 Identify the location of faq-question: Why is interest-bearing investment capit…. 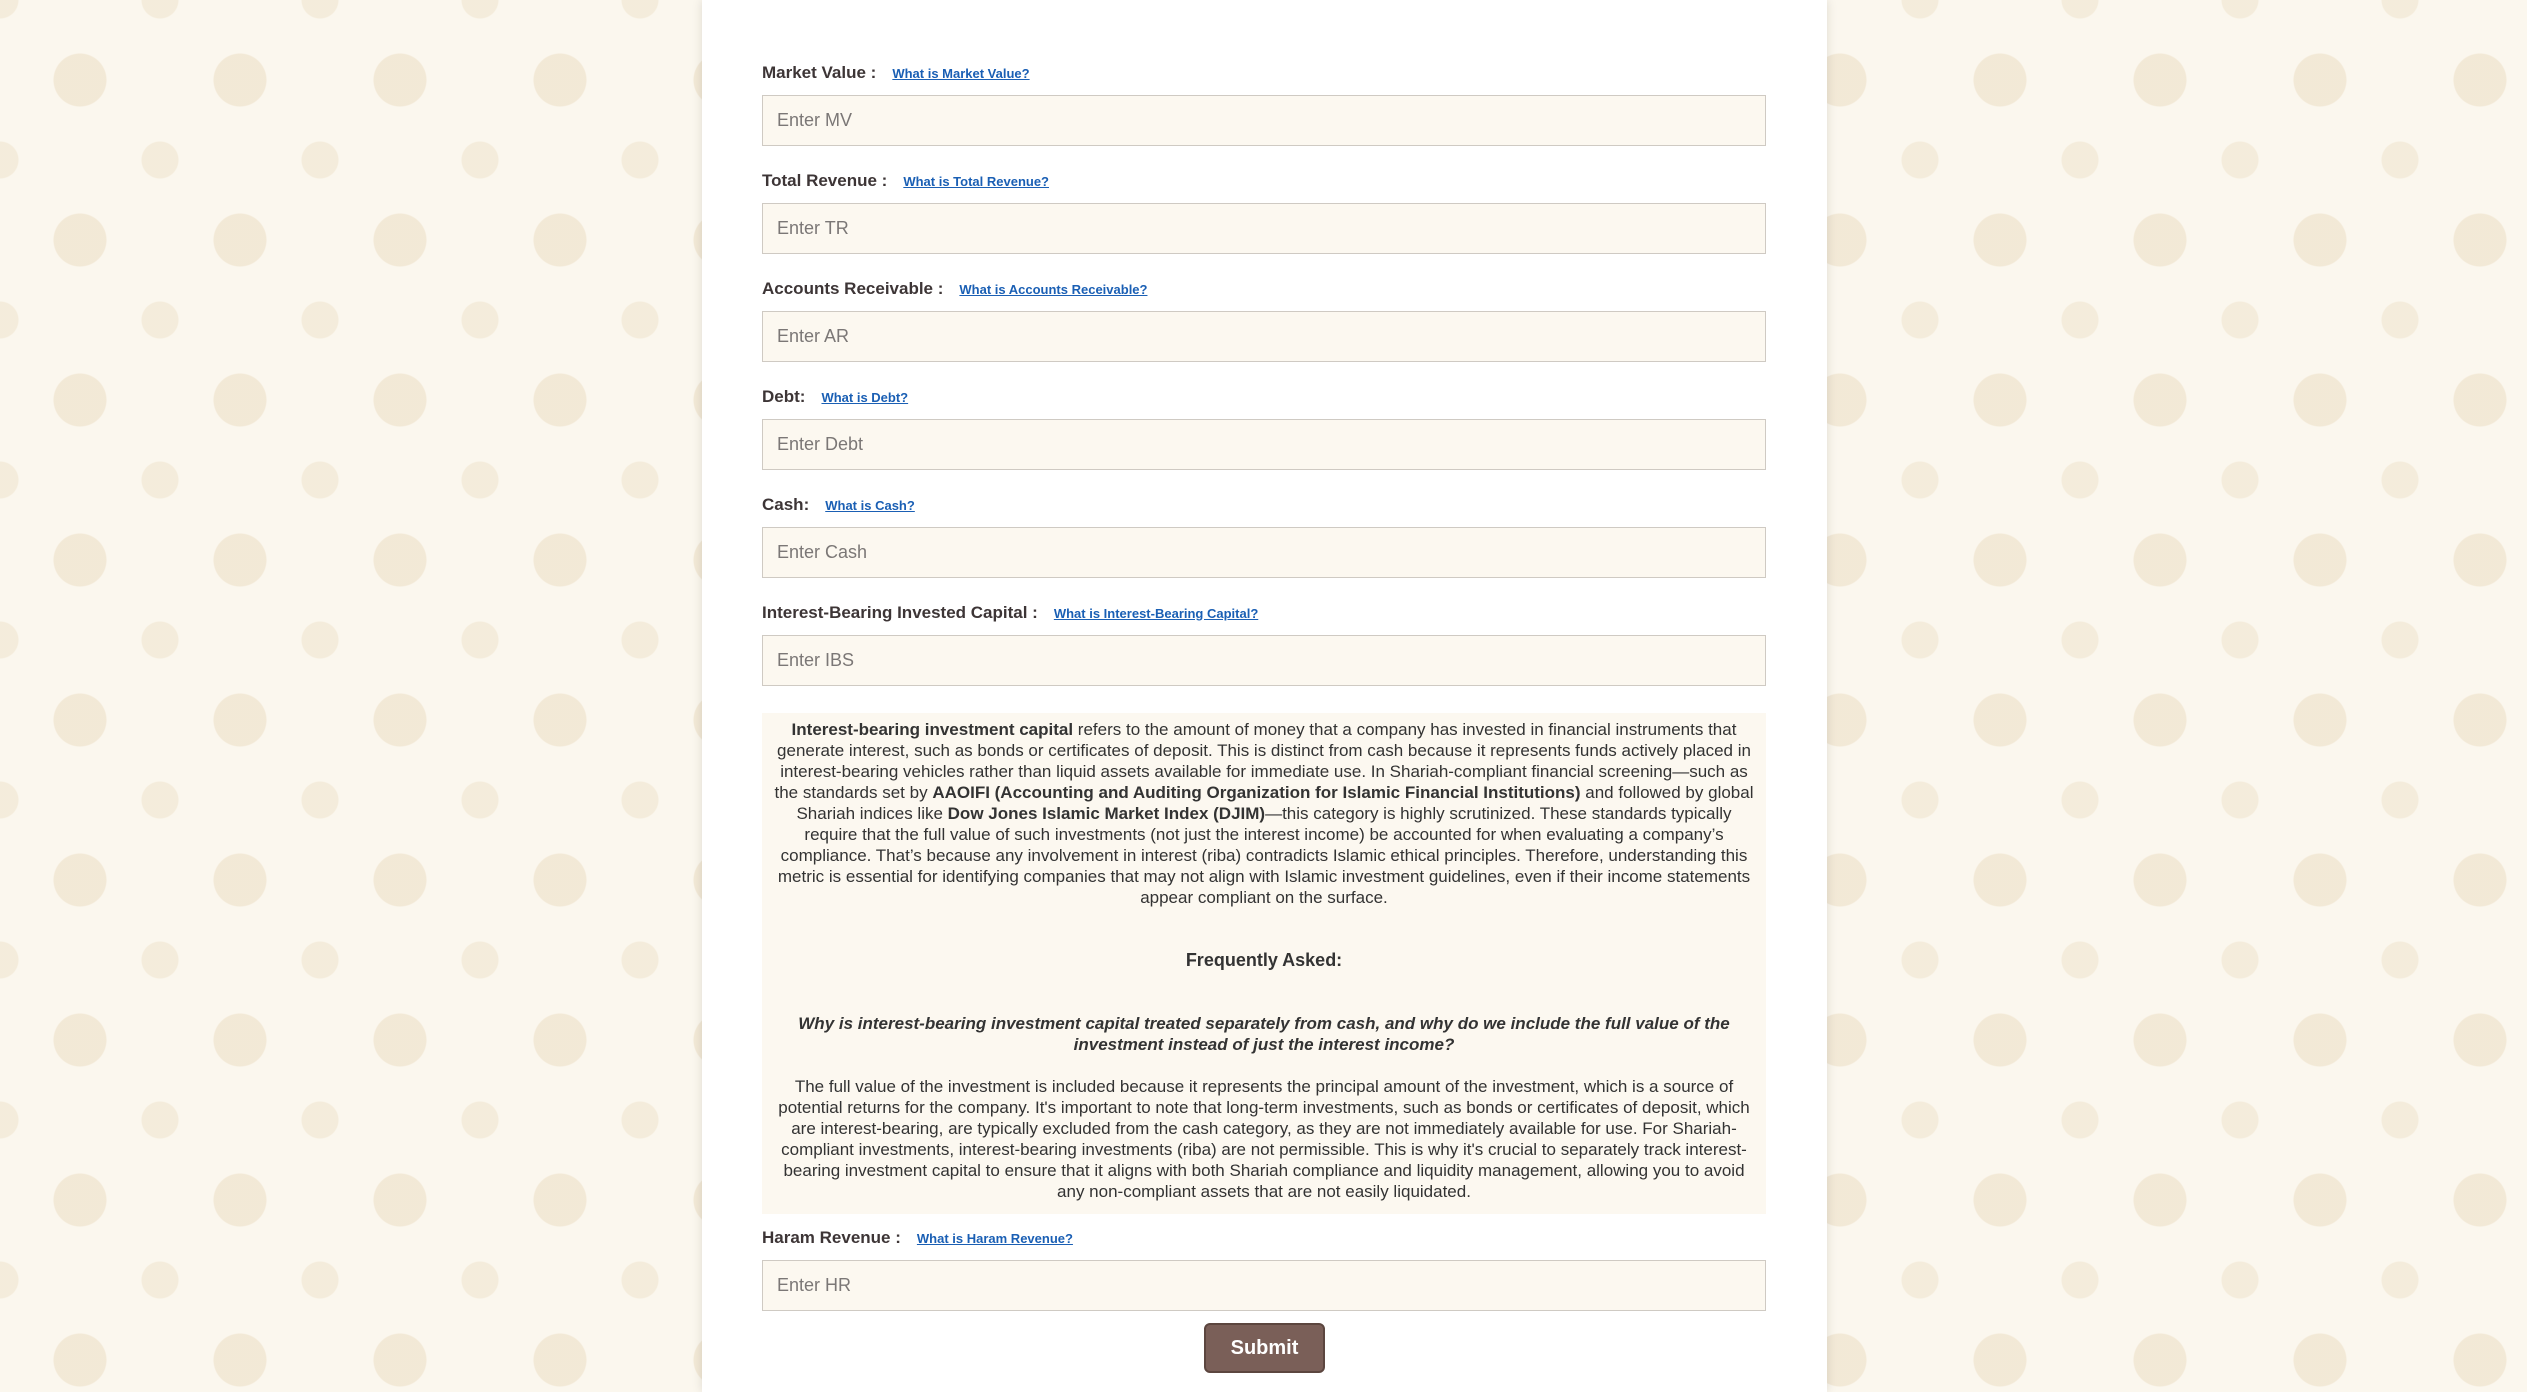
(1264, 1034).